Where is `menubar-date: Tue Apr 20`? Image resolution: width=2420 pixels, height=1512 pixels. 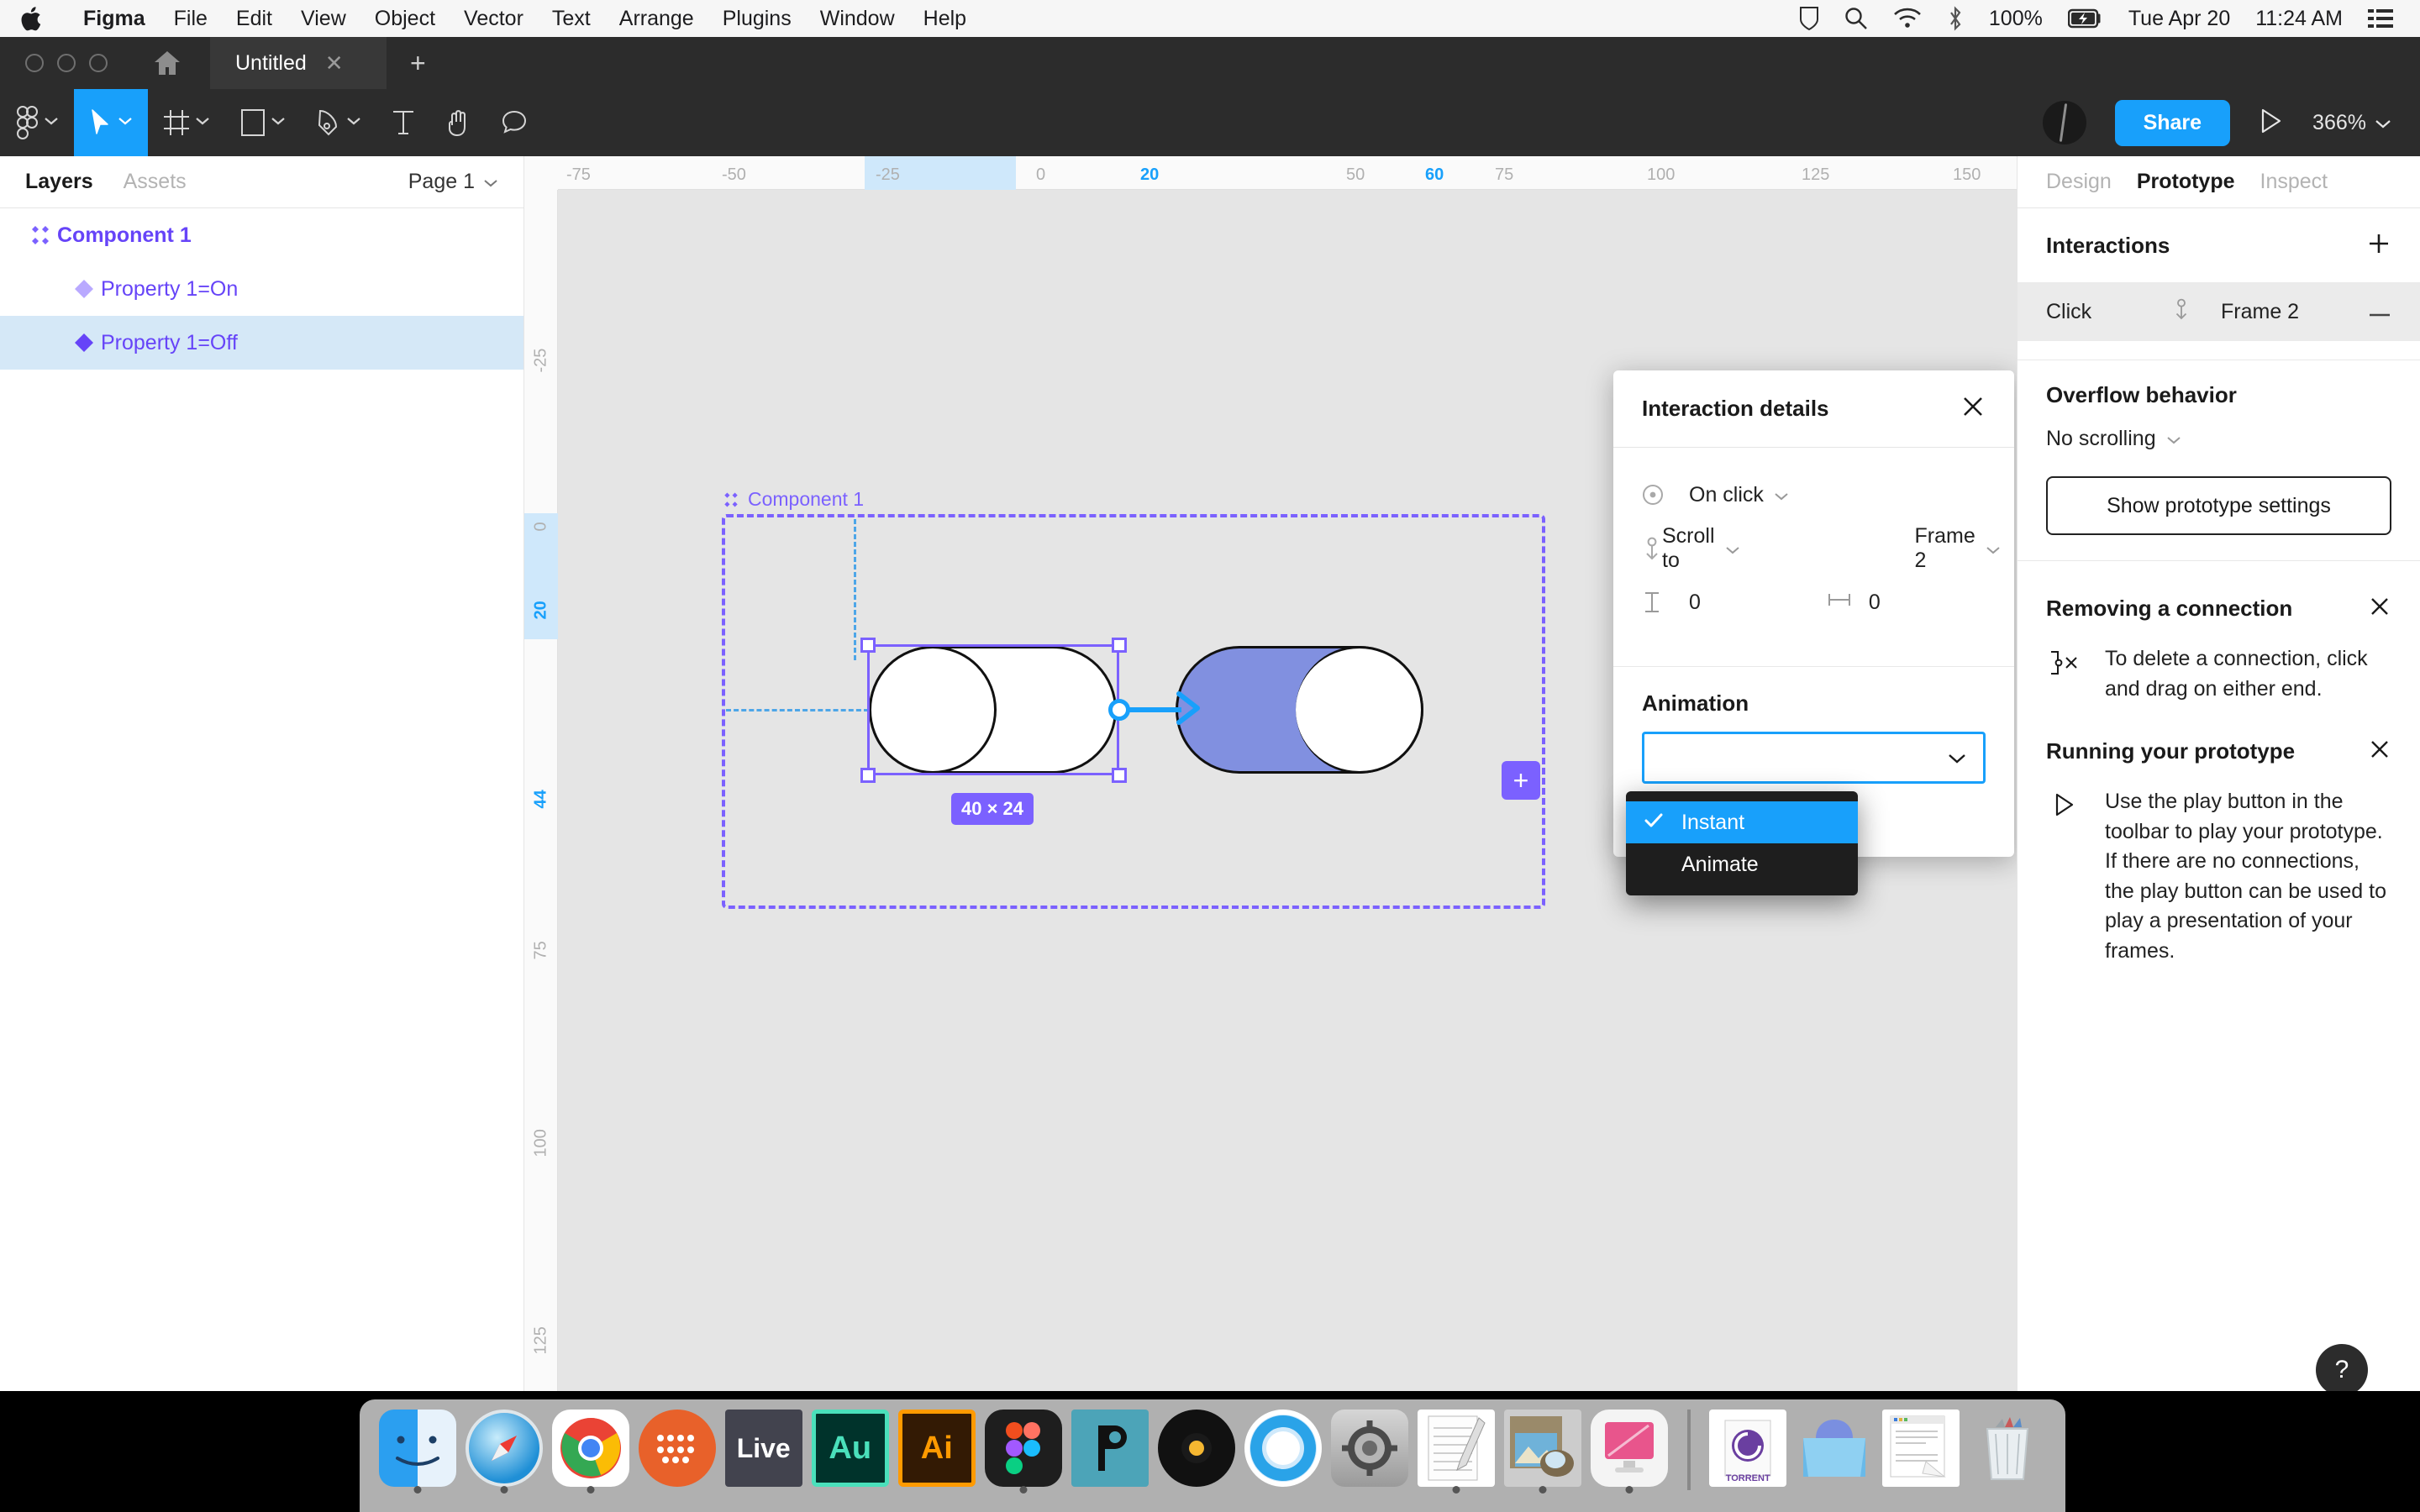 menubar-date: Tue Apr 20 is located at coordinates (2179, 19).